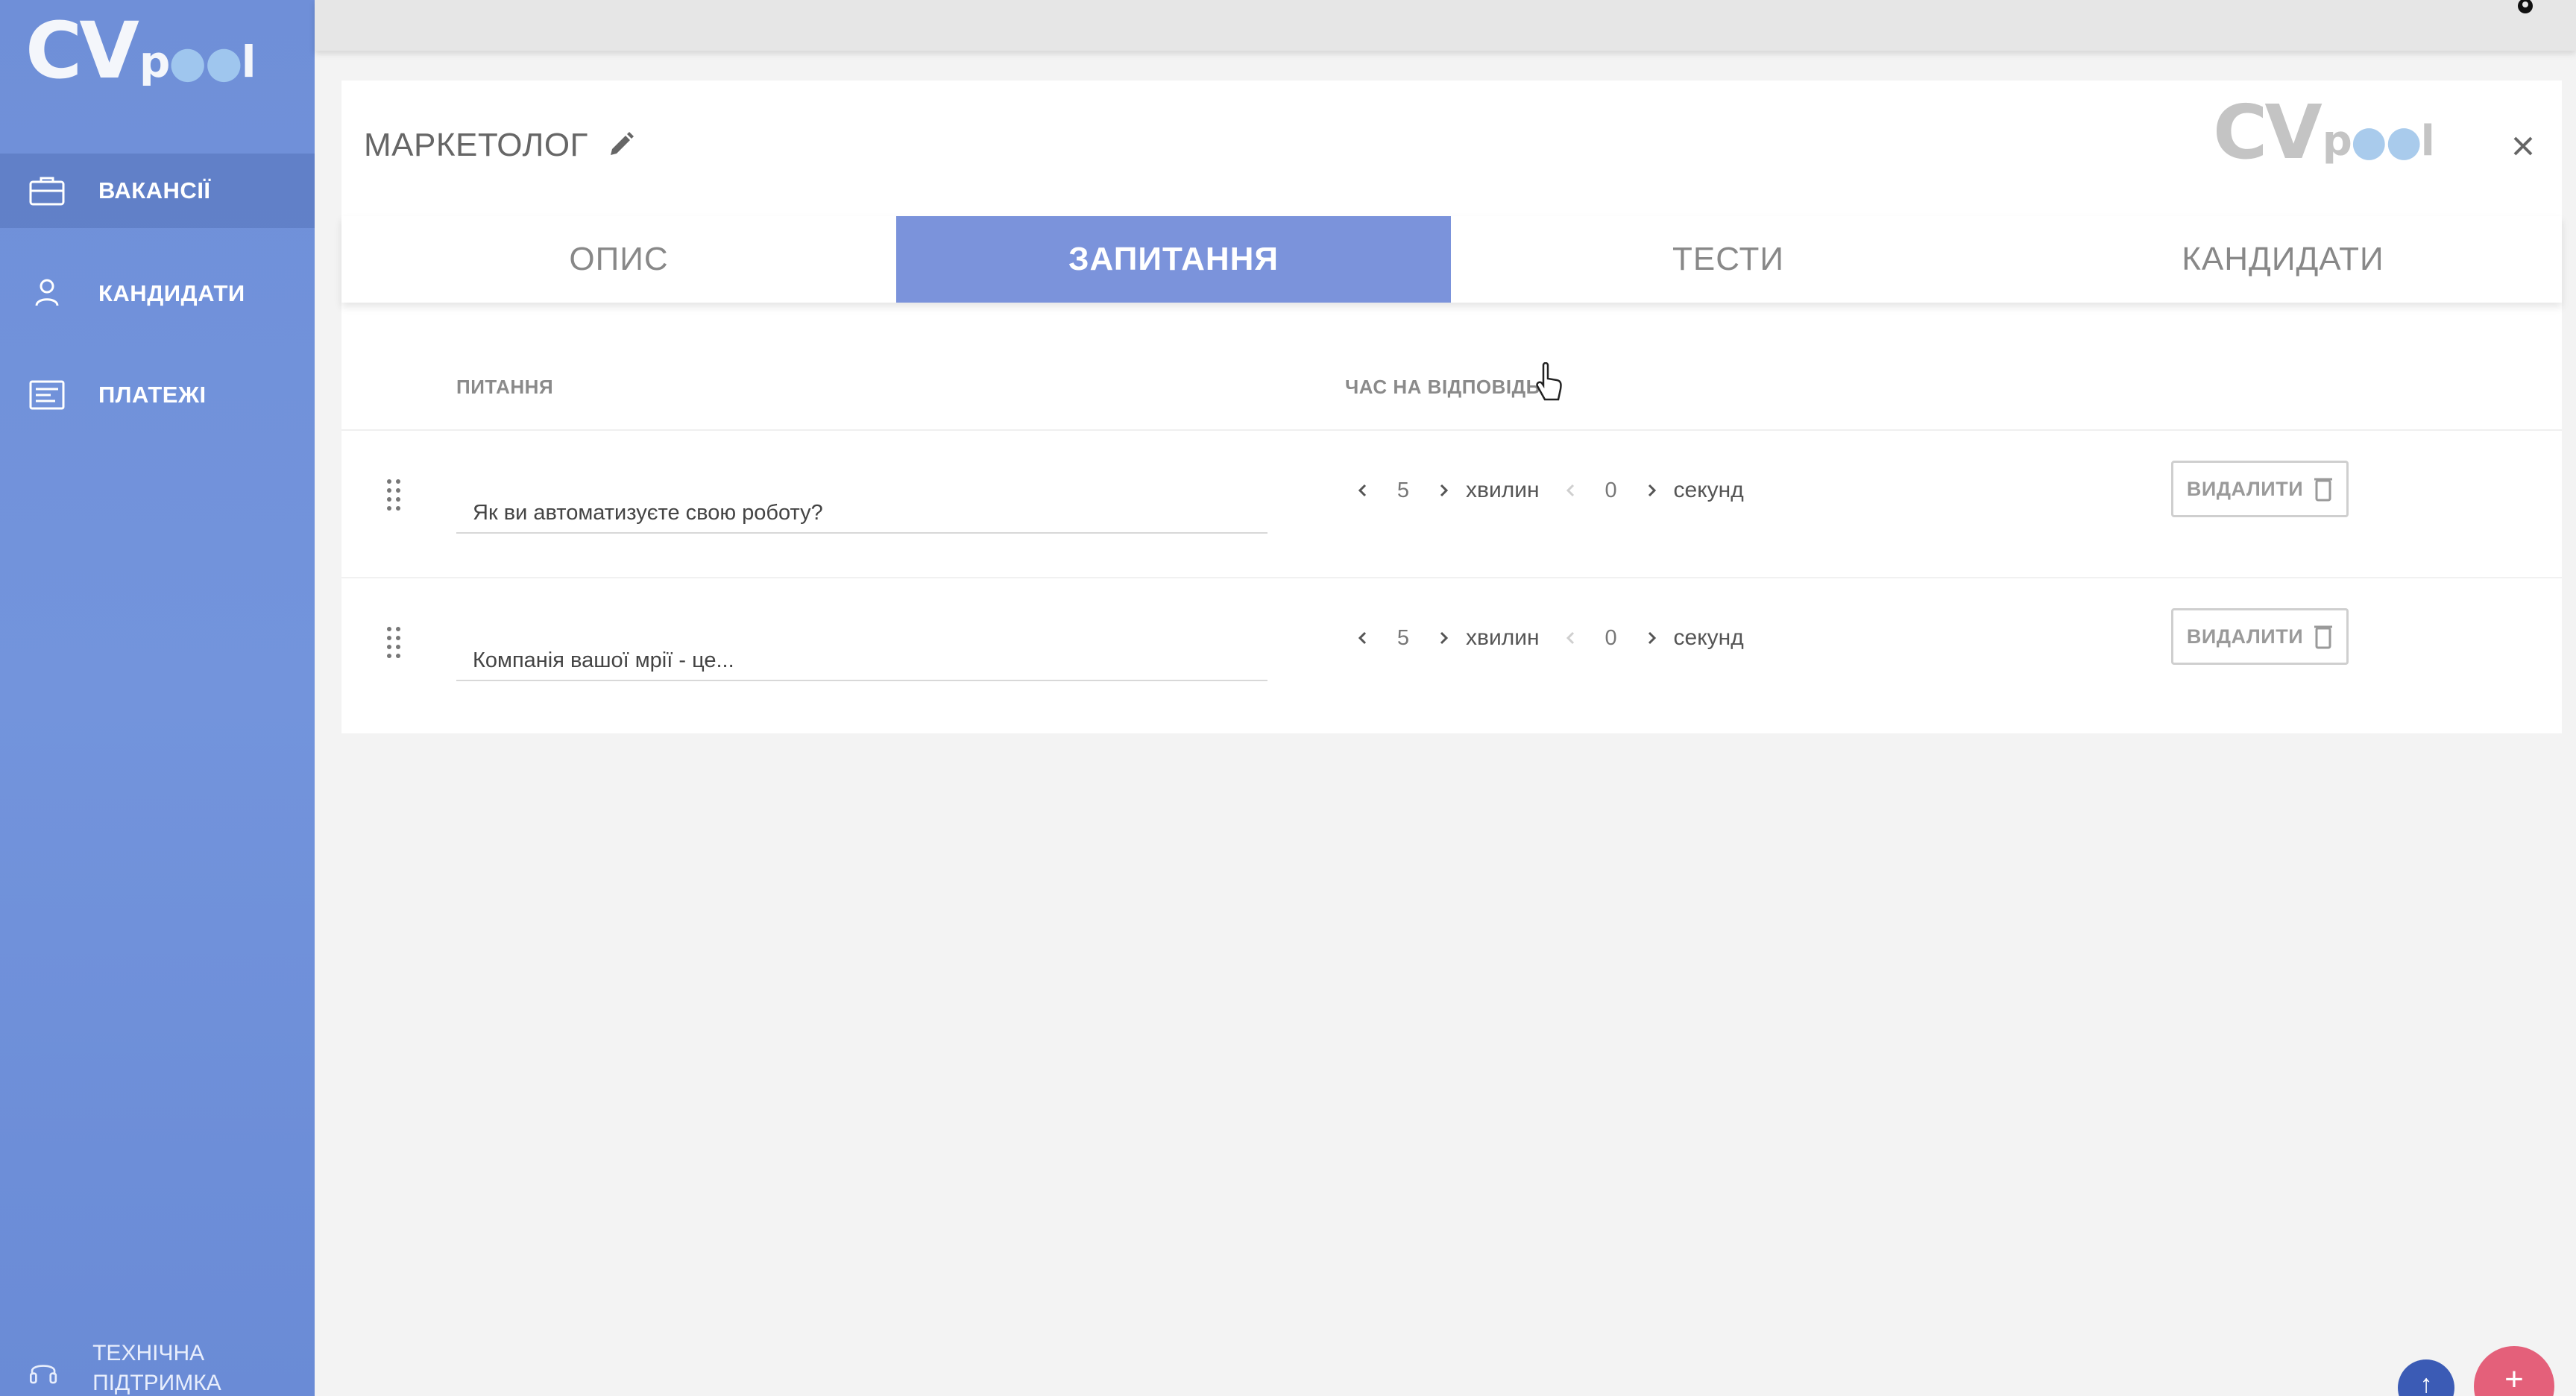  I want to click on tab-questions: ЗАПИТАННЯ, so click(1173, 259).